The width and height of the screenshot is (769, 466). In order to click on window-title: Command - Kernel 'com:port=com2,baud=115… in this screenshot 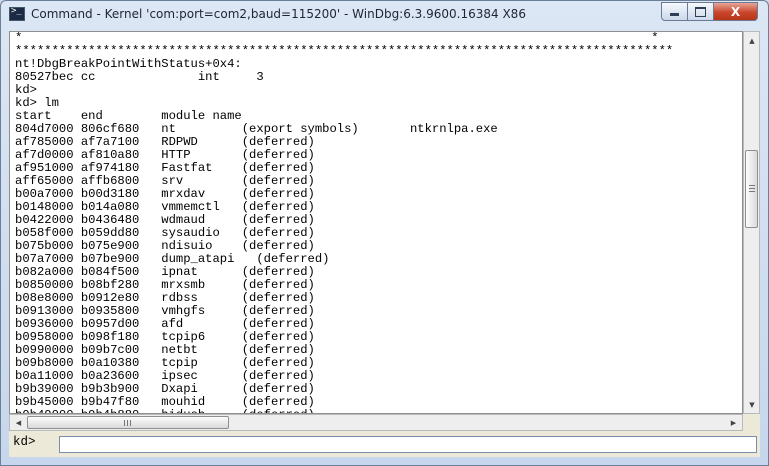, I will do `click(278, 14)`.